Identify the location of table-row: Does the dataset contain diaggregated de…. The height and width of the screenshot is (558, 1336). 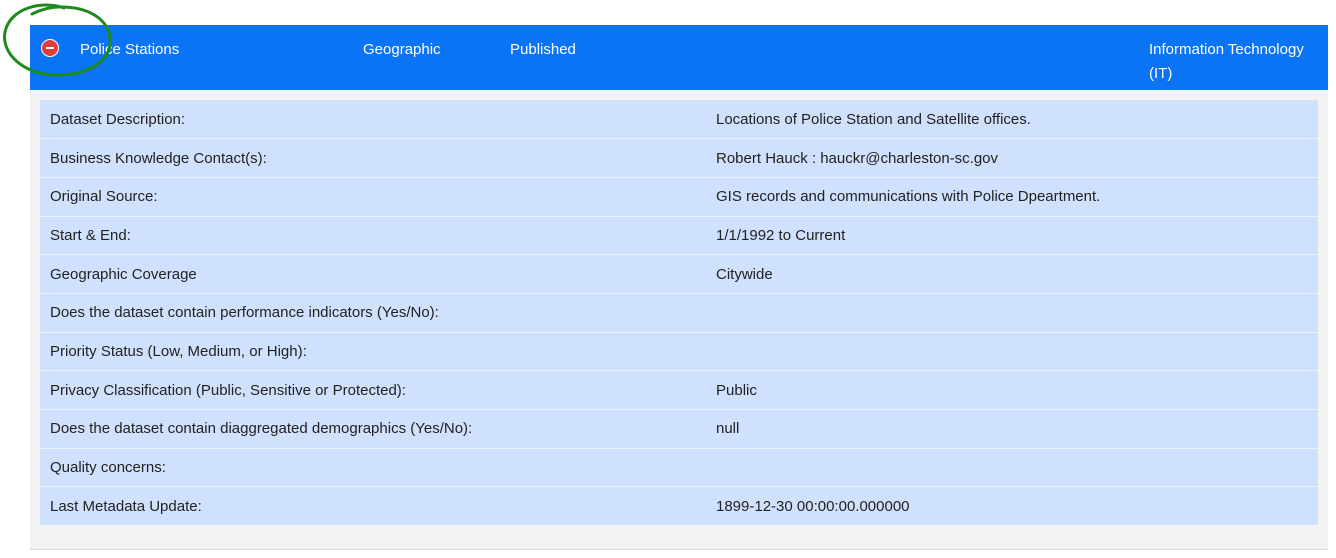
(679, 429).